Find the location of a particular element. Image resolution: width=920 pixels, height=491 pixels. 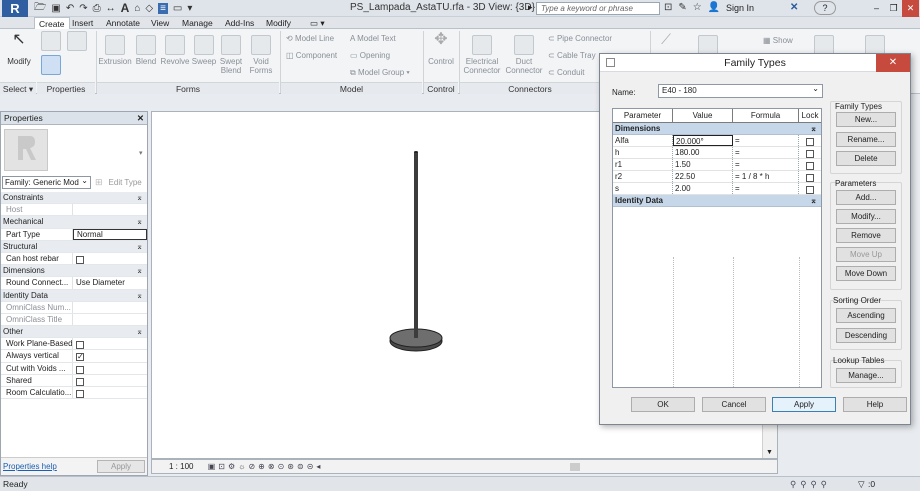

edit-type-button: Edit Type is located at coordinates (125, 182).